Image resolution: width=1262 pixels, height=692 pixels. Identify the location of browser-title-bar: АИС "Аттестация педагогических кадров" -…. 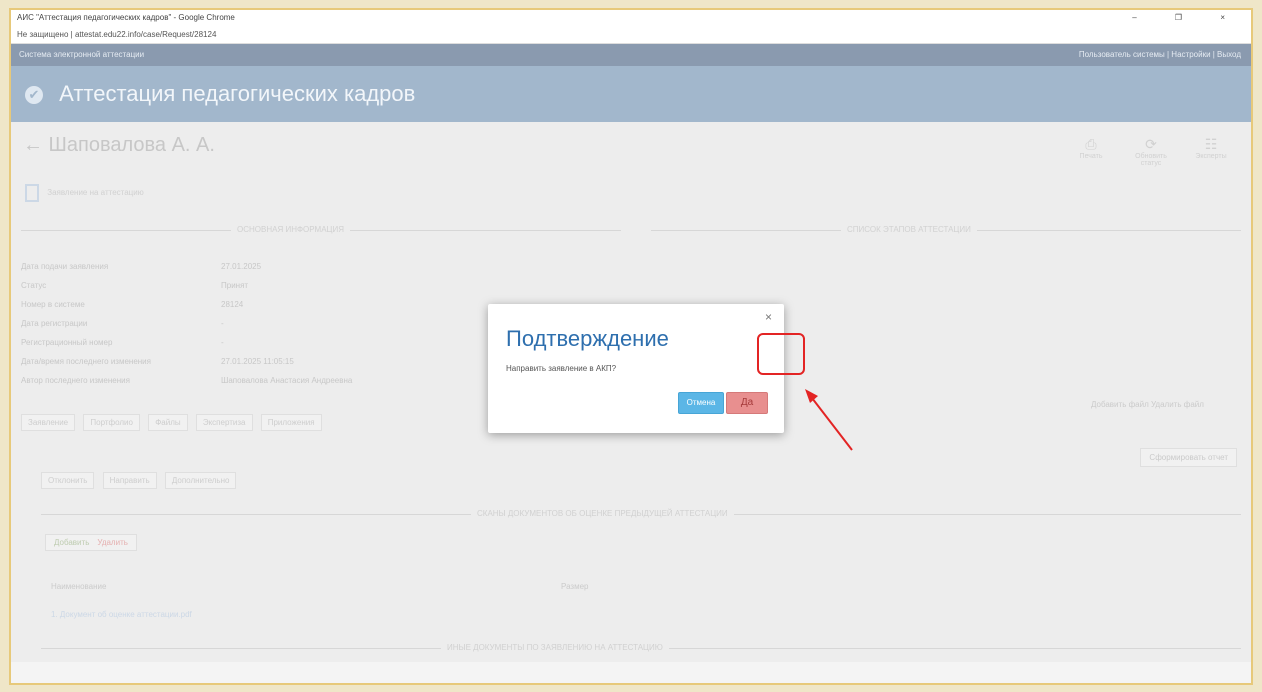
(631, 18).